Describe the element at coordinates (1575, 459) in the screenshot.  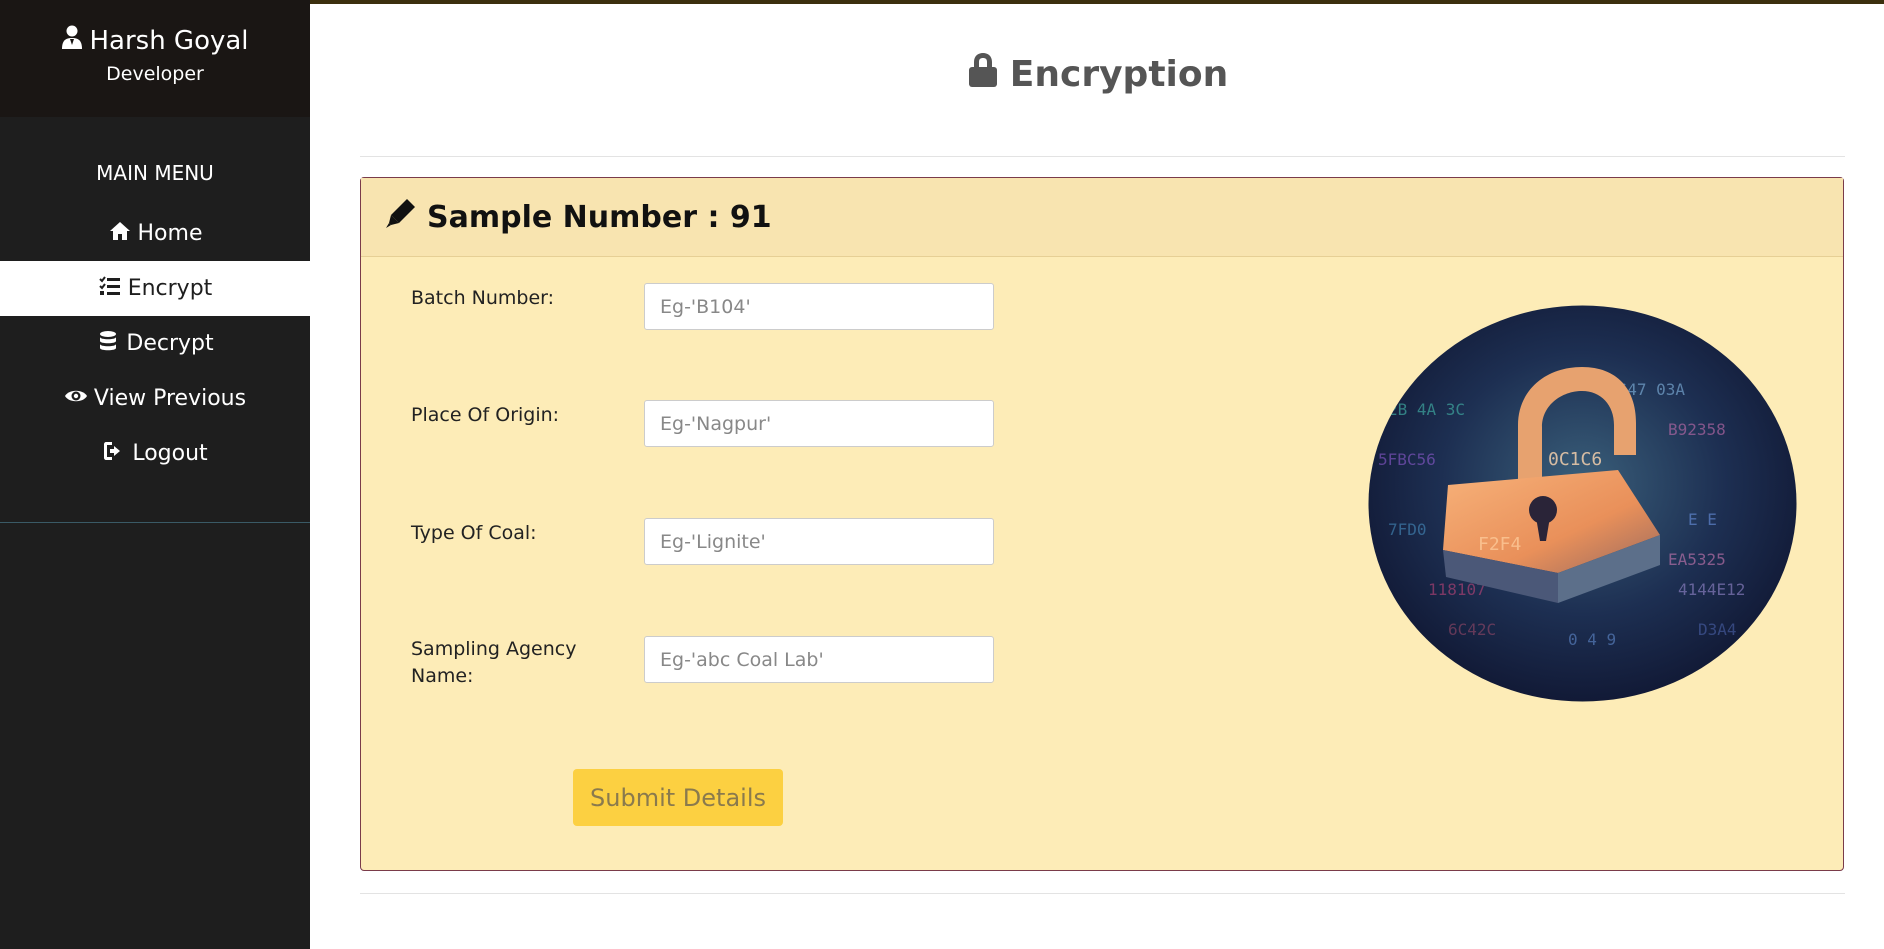
I see `svg-text: 0C1C6` at that location.